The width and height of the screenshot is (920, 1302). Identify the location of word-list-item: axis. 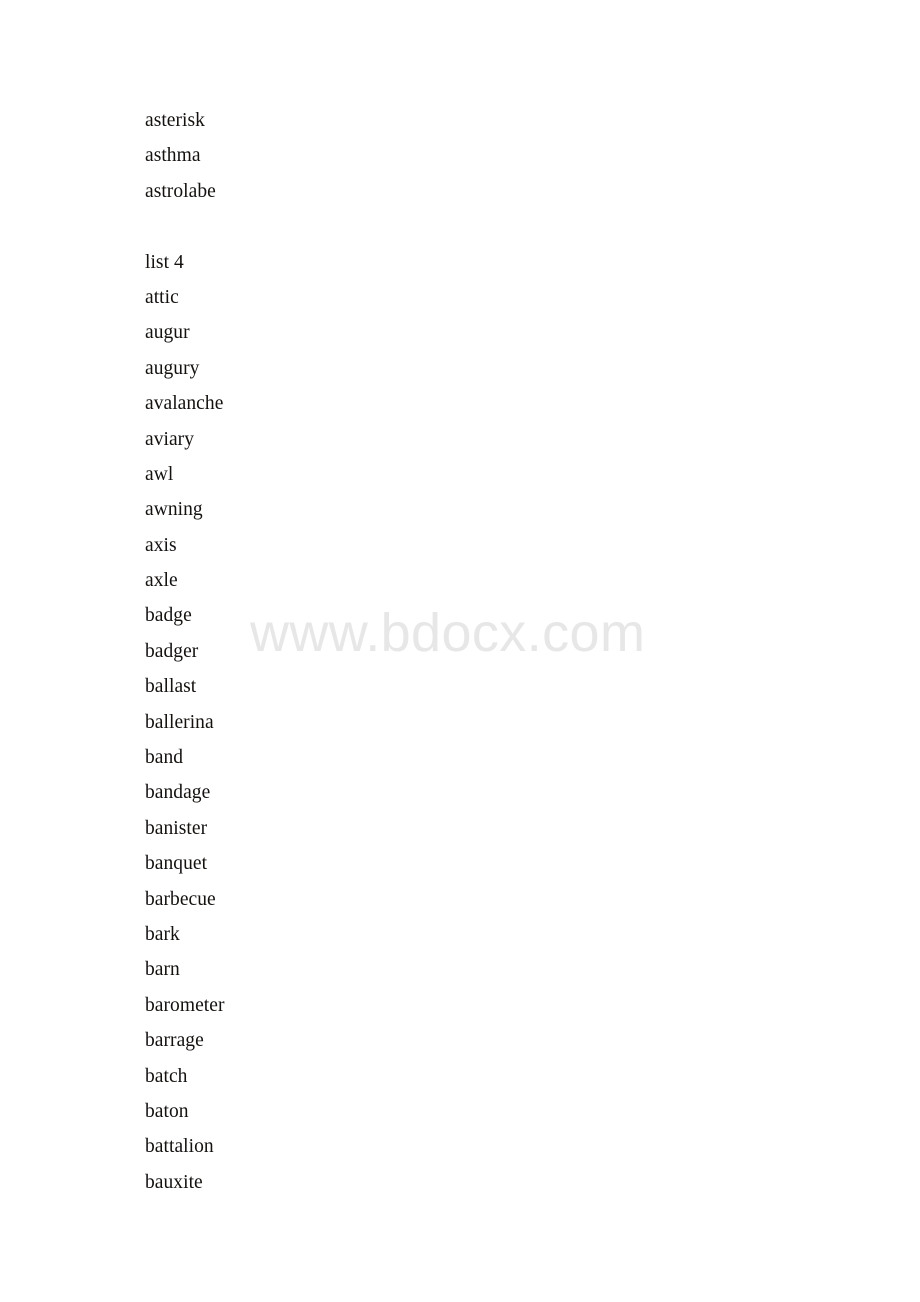
(161, 545).